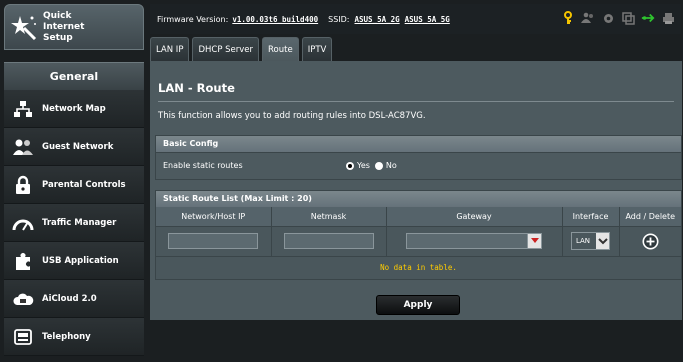  What do you see at coordinates (416, 101) in the screenshot?
I see `title-divider` at bounding box center [416, 101].